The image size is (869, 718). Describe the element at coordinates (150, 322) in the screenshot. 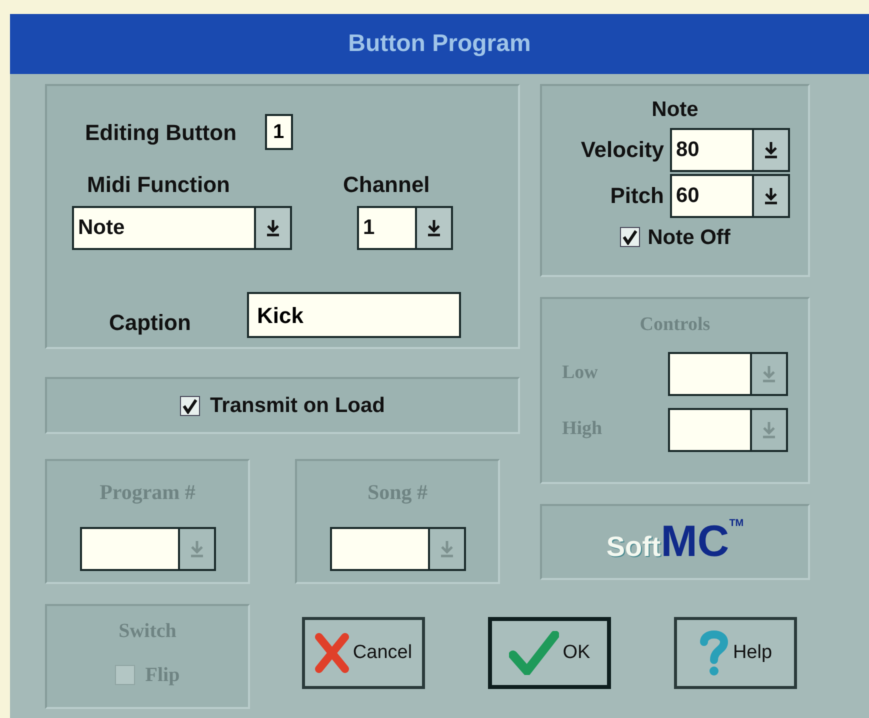

I see `field-label: Caption` at that location.